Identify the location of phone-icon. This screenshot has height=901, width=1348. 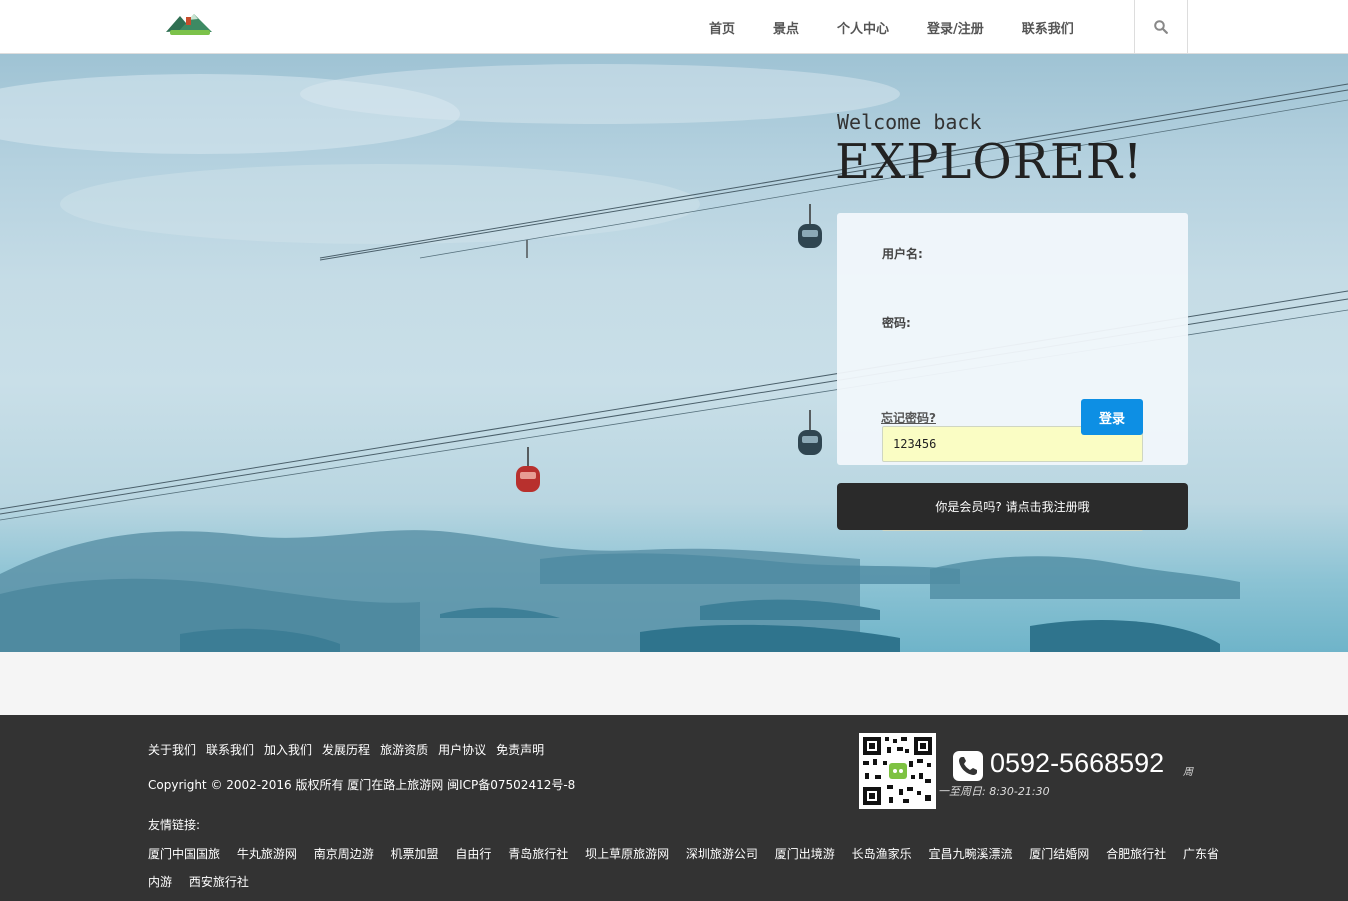
(968, 766).